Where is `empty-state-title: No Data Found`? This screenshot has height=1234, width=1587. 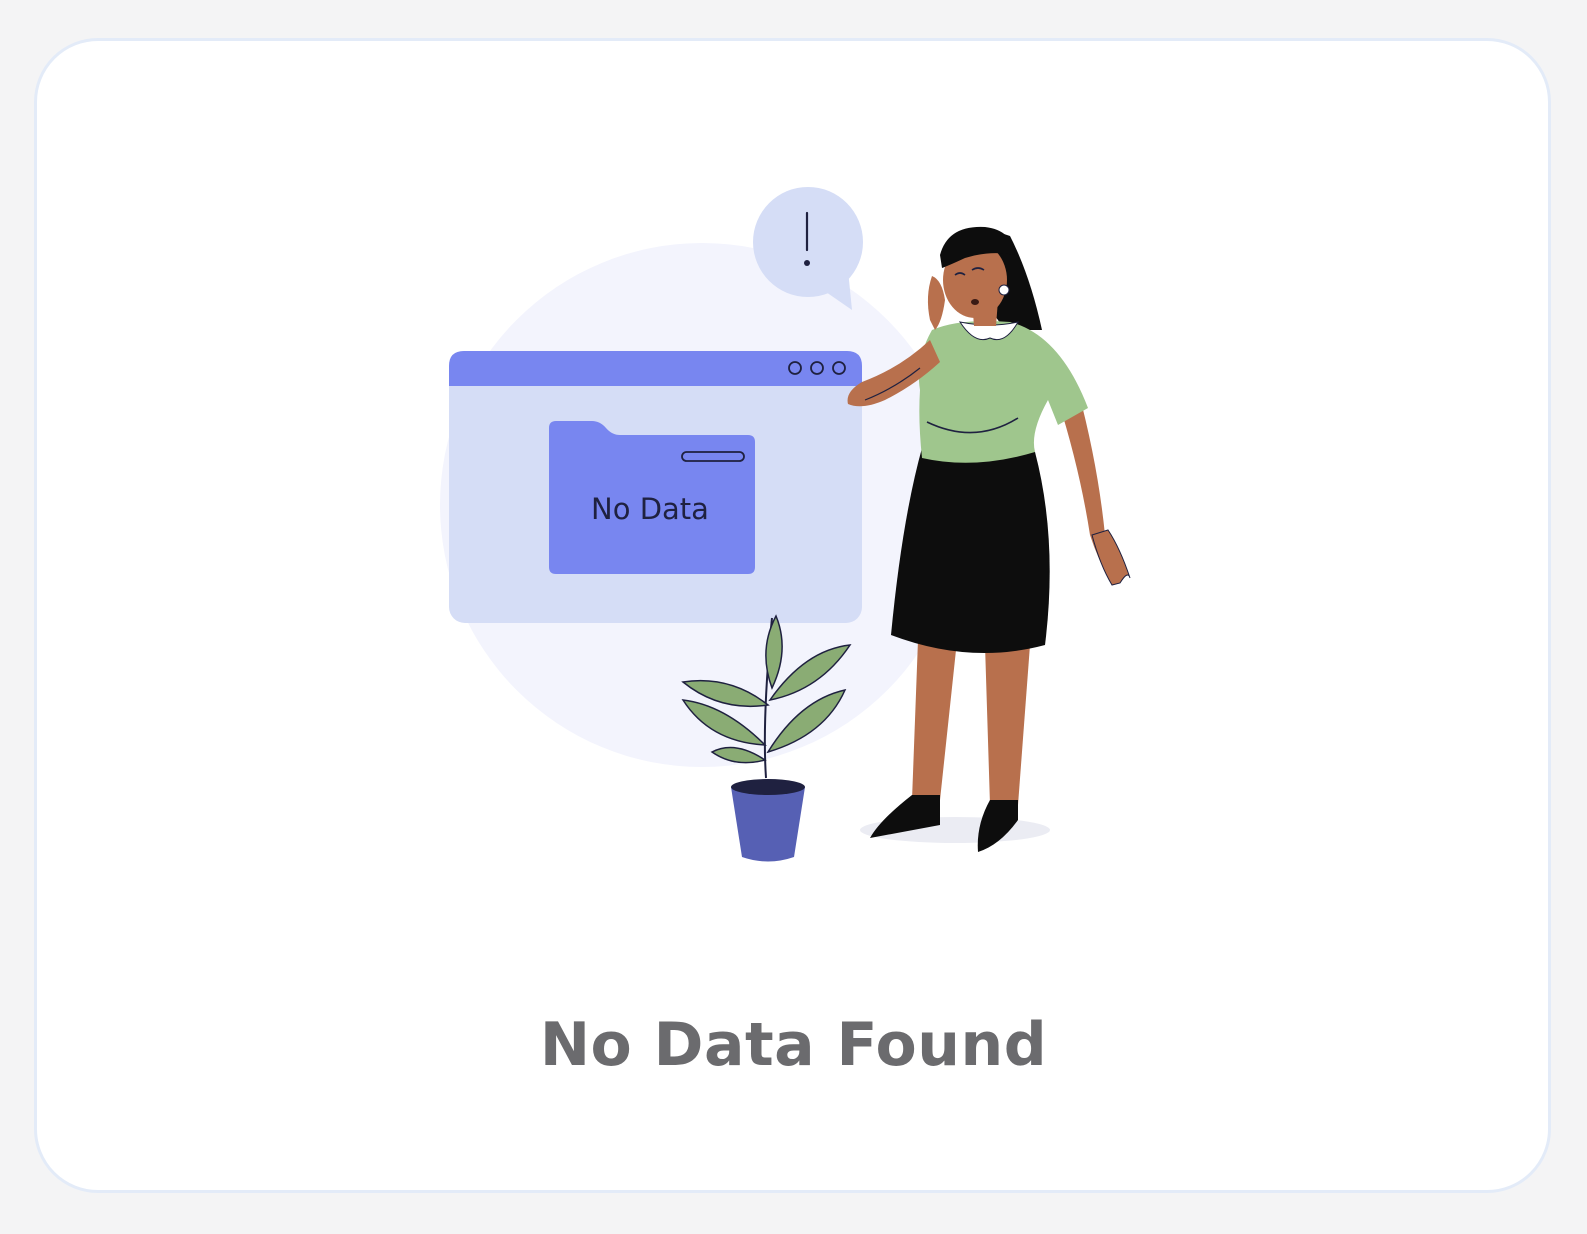
empty-state-title: No Data Found is located at coordinates (793, 1045).